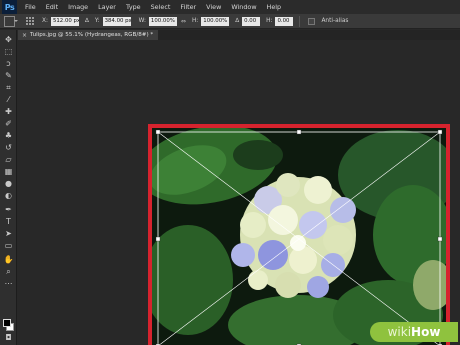  Describe the element at coordinates (8, 233) in the screenshot. I see `path-select-tool-icon: ➤` at that location.